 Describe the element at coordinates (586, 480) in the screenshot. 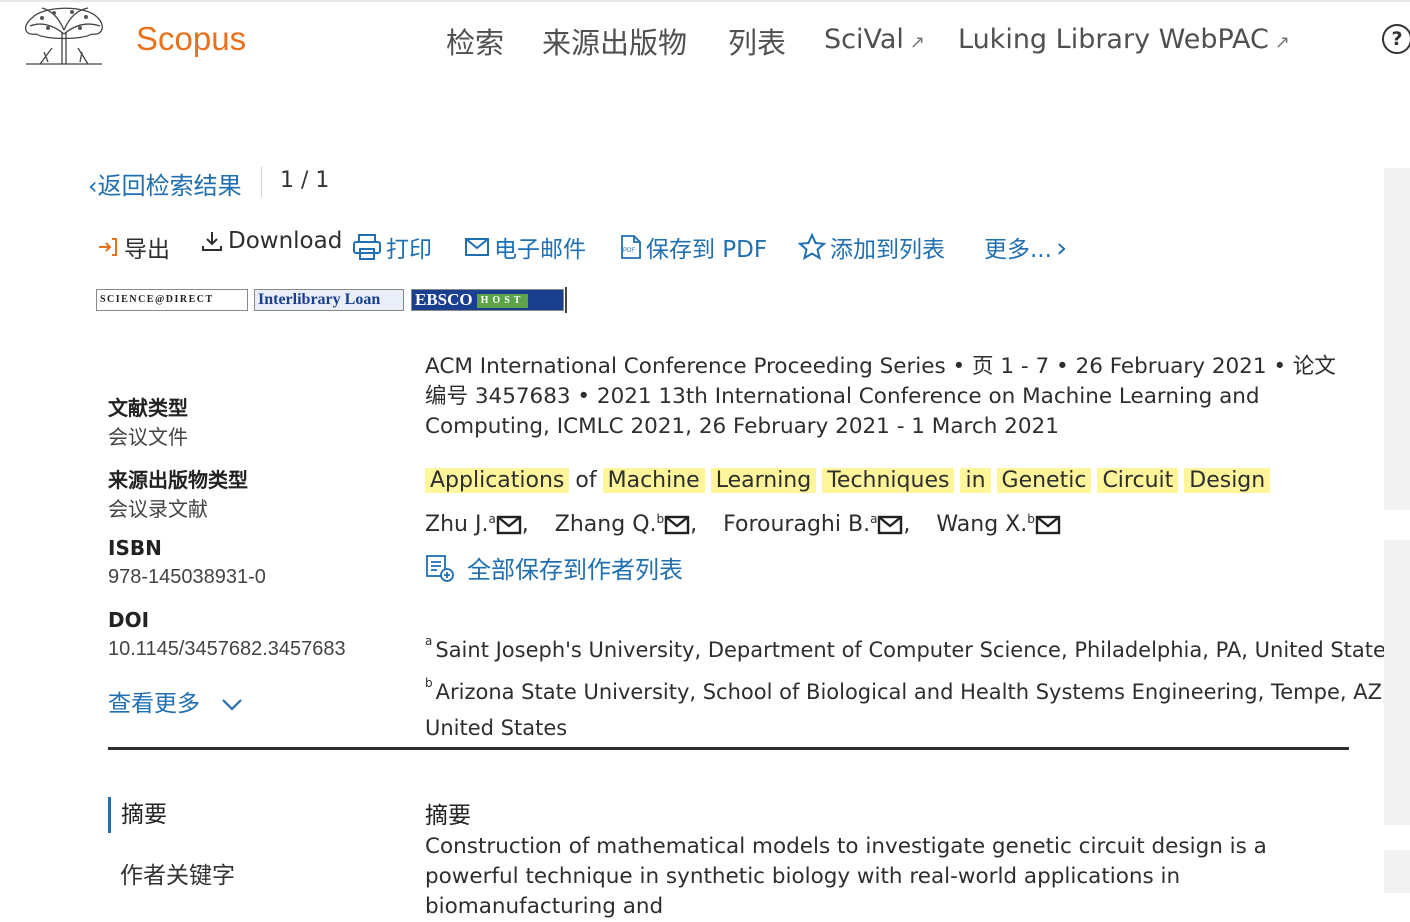

I see `title-word: of` at that location.